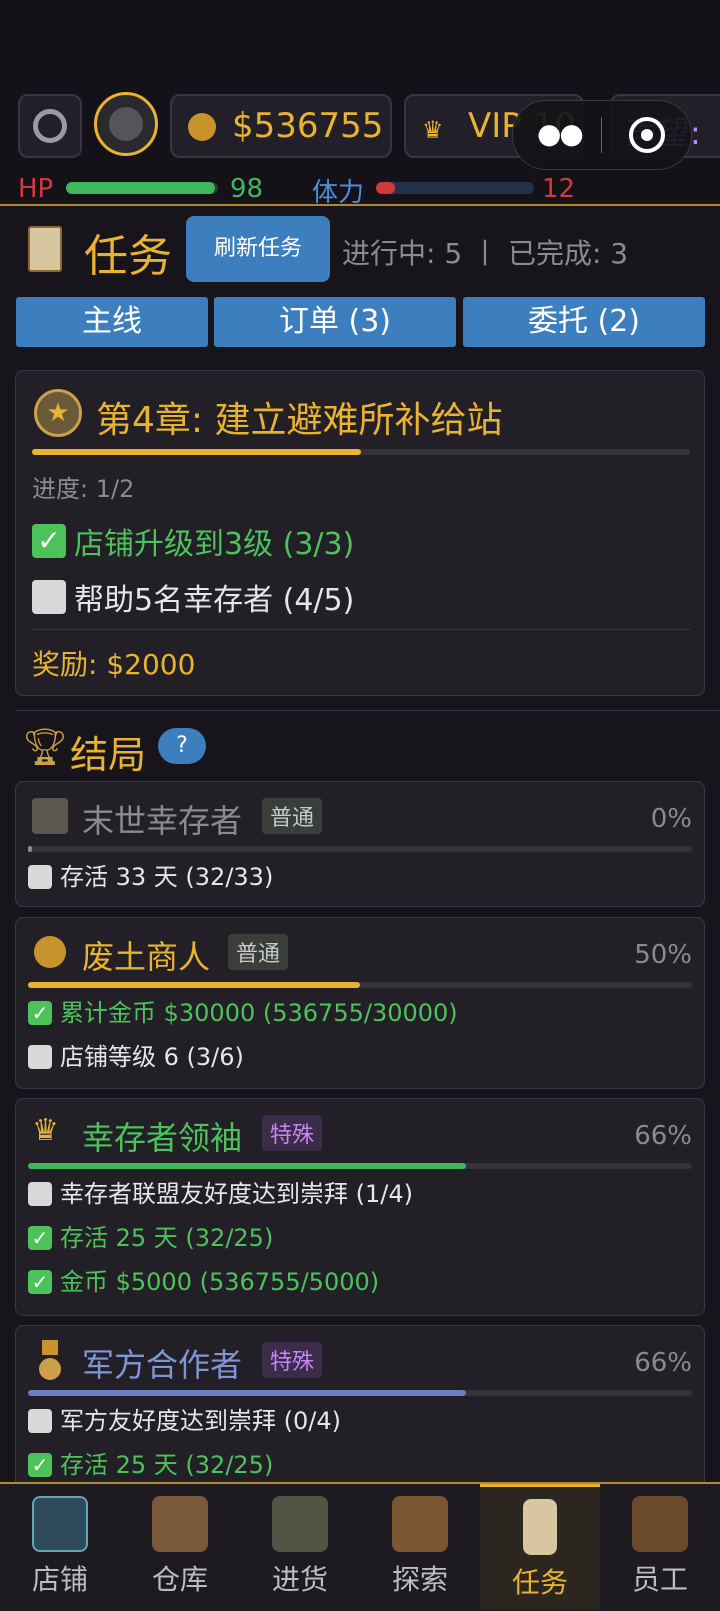 This screenshot has width=720, height=1611. I want to click on settings-button, so click(50, 126).